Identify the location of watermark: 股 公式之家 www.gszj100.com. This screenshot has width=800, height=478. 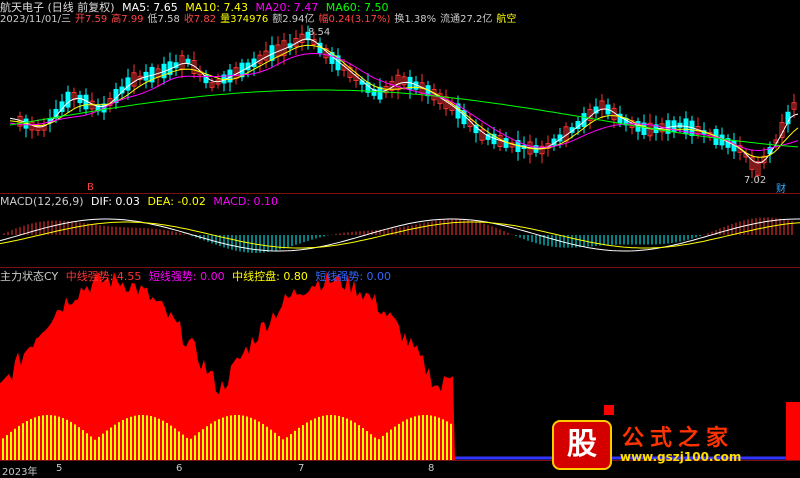
(672, 445).